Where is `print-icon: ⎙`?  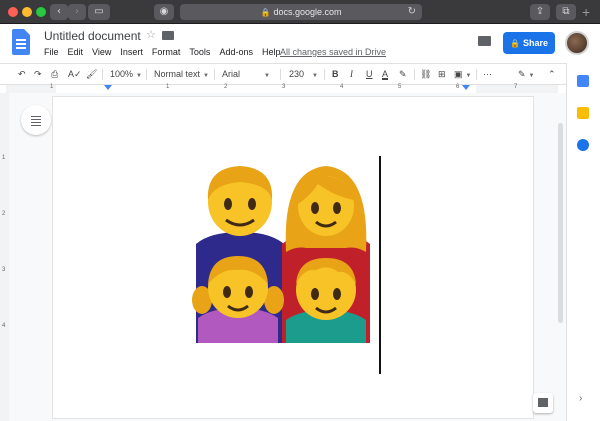 print-icon: ⎙ is located at coordinates (54, 74).